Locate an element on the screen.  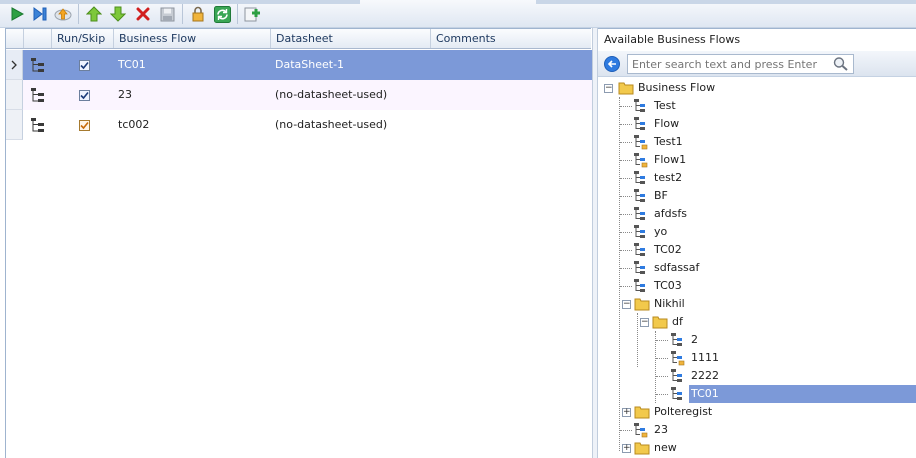
refresh-icon is located at coordinates (222, 14).